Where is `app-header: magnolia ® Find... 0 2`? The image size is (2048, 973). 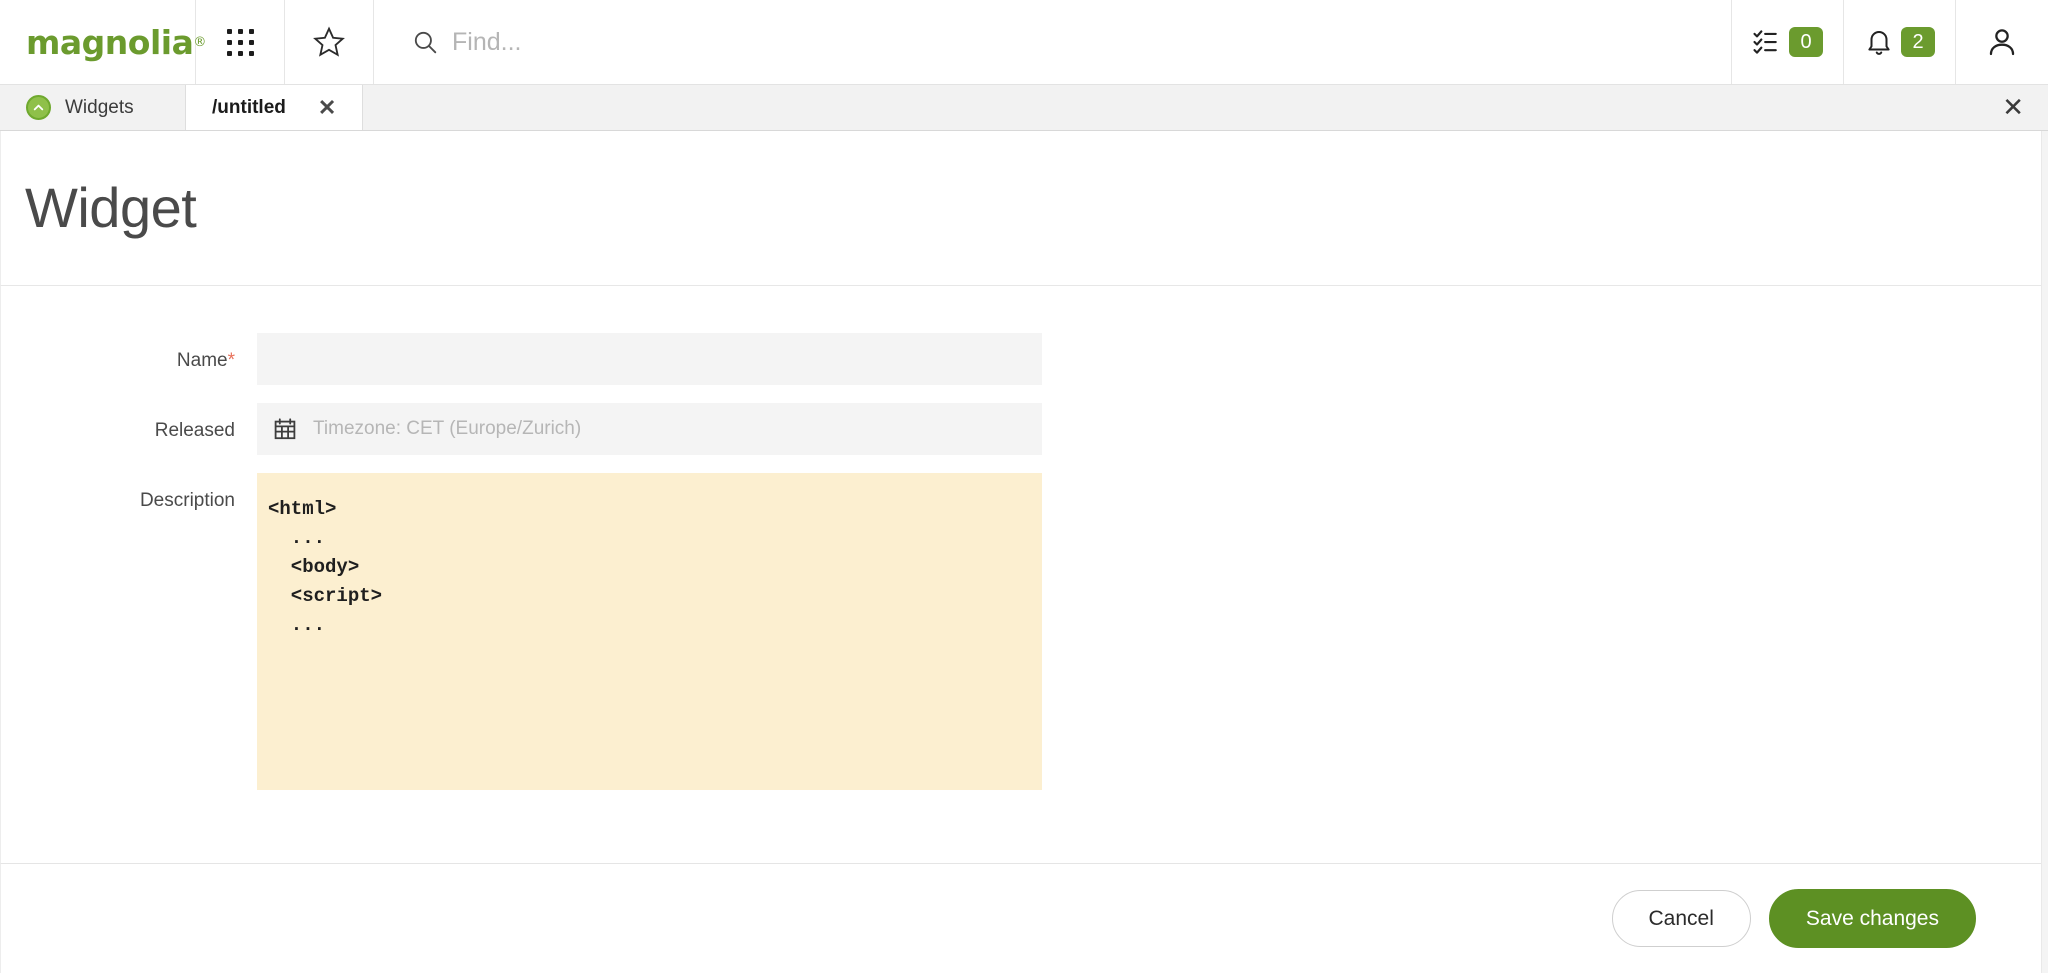
app-header: magnolia ® Find... 0 2 is located at coordinates (1024, 42).